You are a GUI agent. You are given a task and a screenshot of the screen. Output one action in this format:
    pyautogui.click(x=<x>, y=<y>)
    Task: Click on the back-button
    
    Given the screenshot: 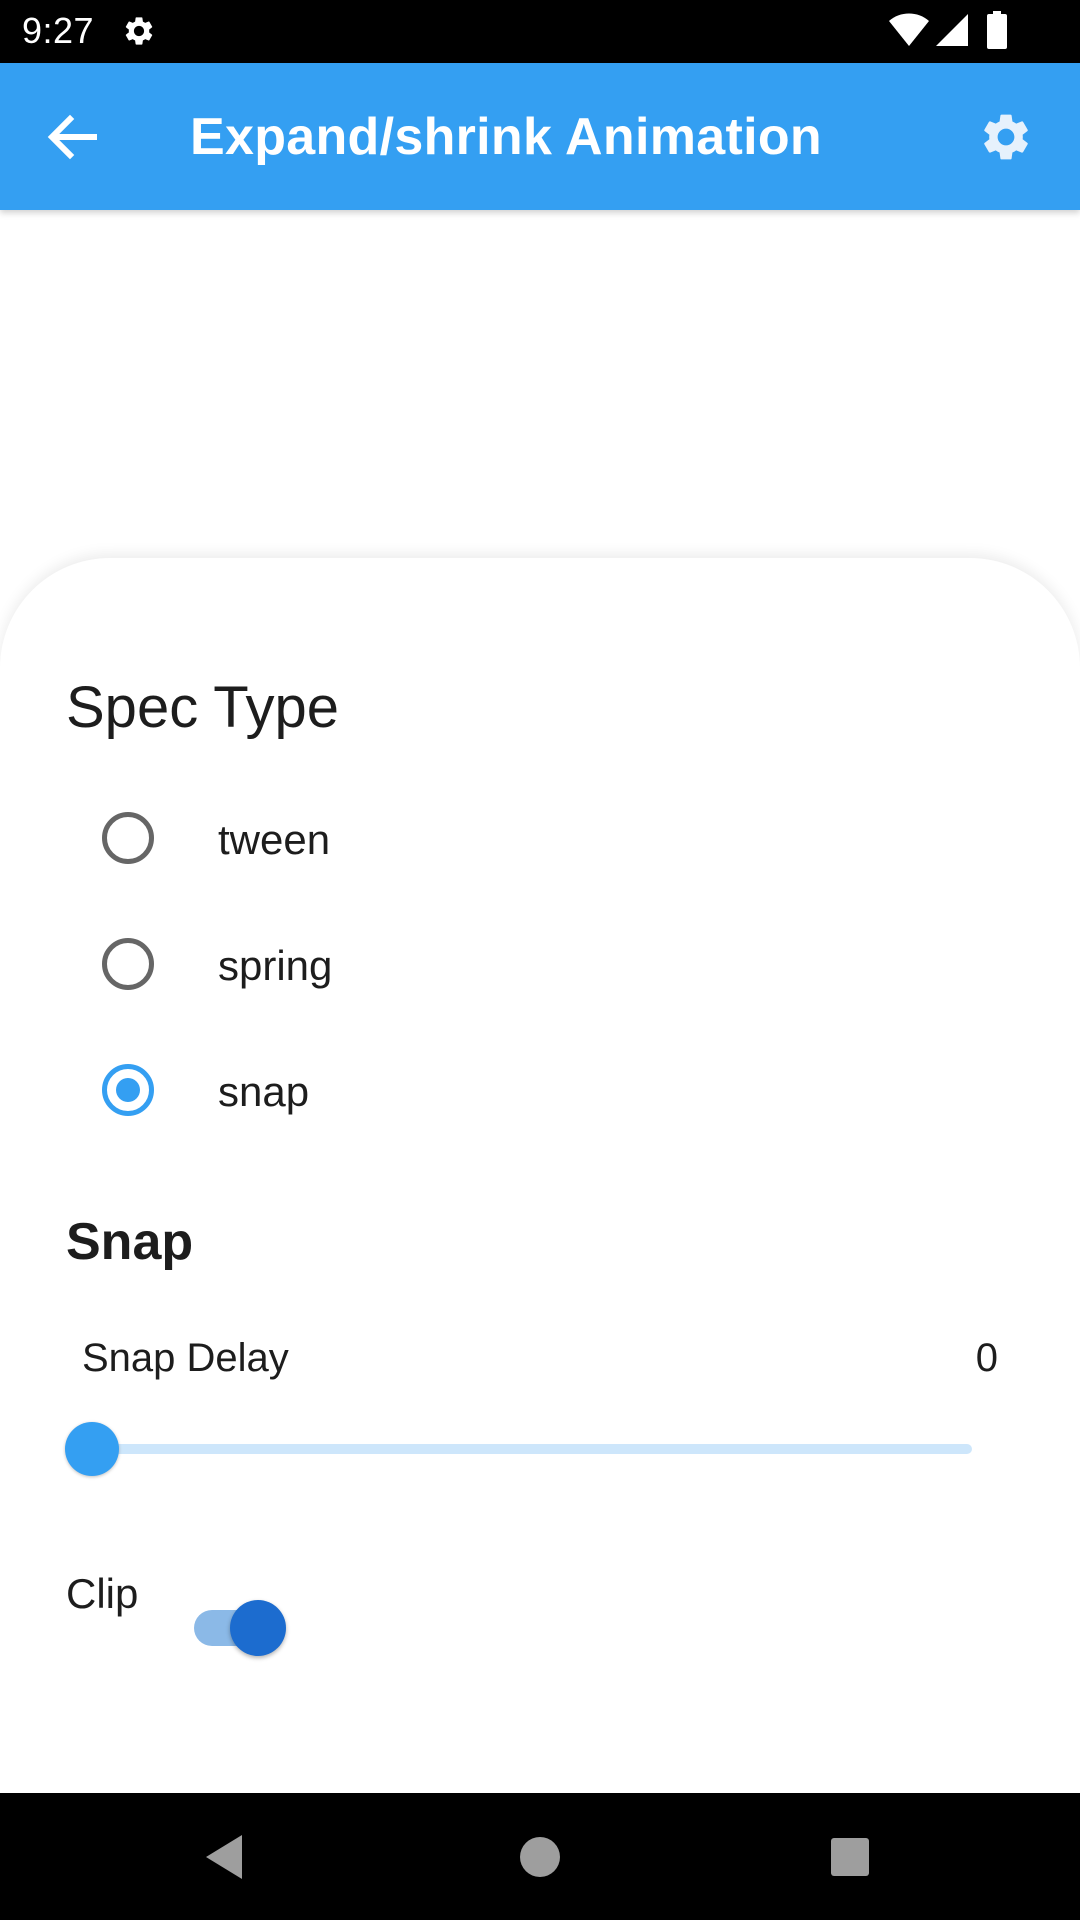 What is the action you would take?
    pyautogui.click(x=72, y=137)
    